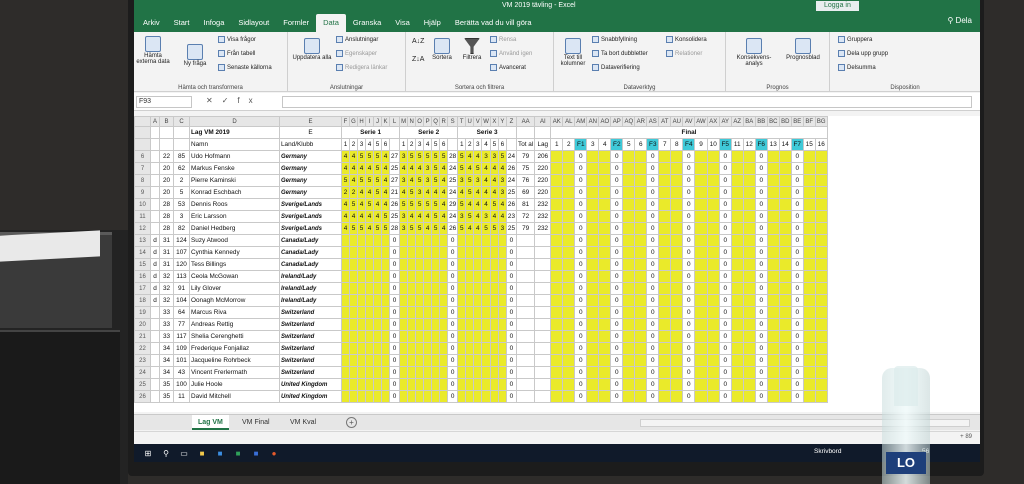 The width and height of the screenshot is (1024, 484). I want to click on total-score, so click(525, 312).